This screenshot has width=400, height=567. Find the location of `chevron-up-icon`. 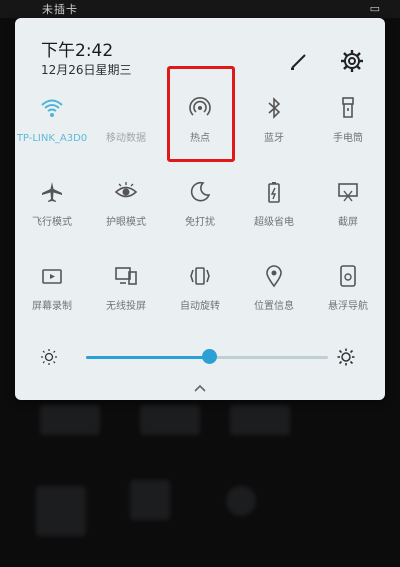

chevron-up-icon is located at coordinates (200, 388).